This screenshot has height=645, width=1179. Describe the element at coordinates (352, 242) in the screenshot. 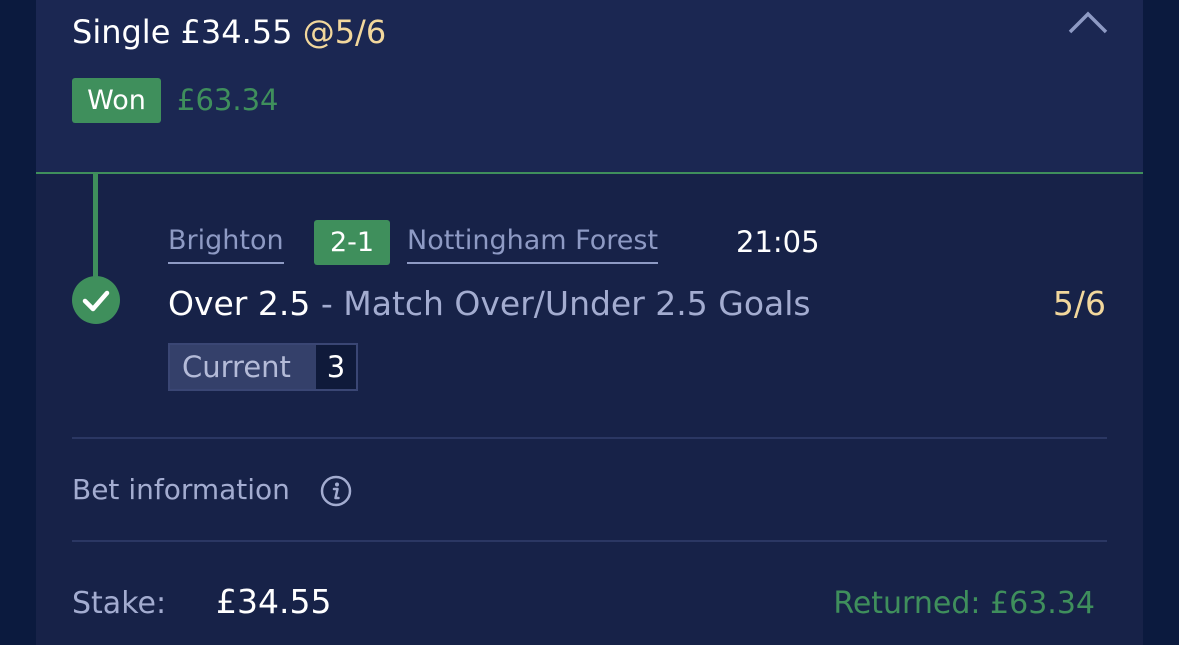

I see `score-badge: 2-1` at that location.